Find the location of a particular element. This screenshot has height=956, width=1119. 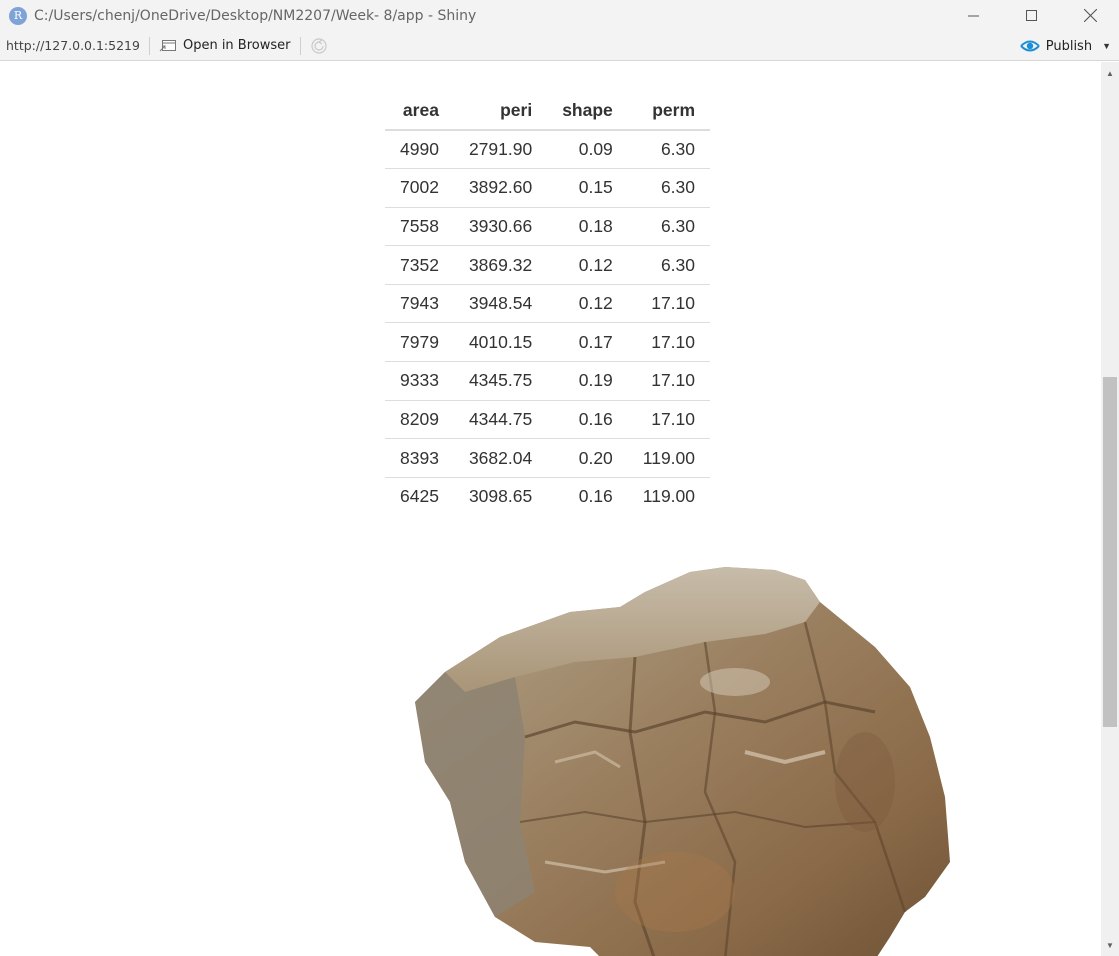

table-row: 4990 2791.90 0.09 6.30 is located at coordinates (548, 150).